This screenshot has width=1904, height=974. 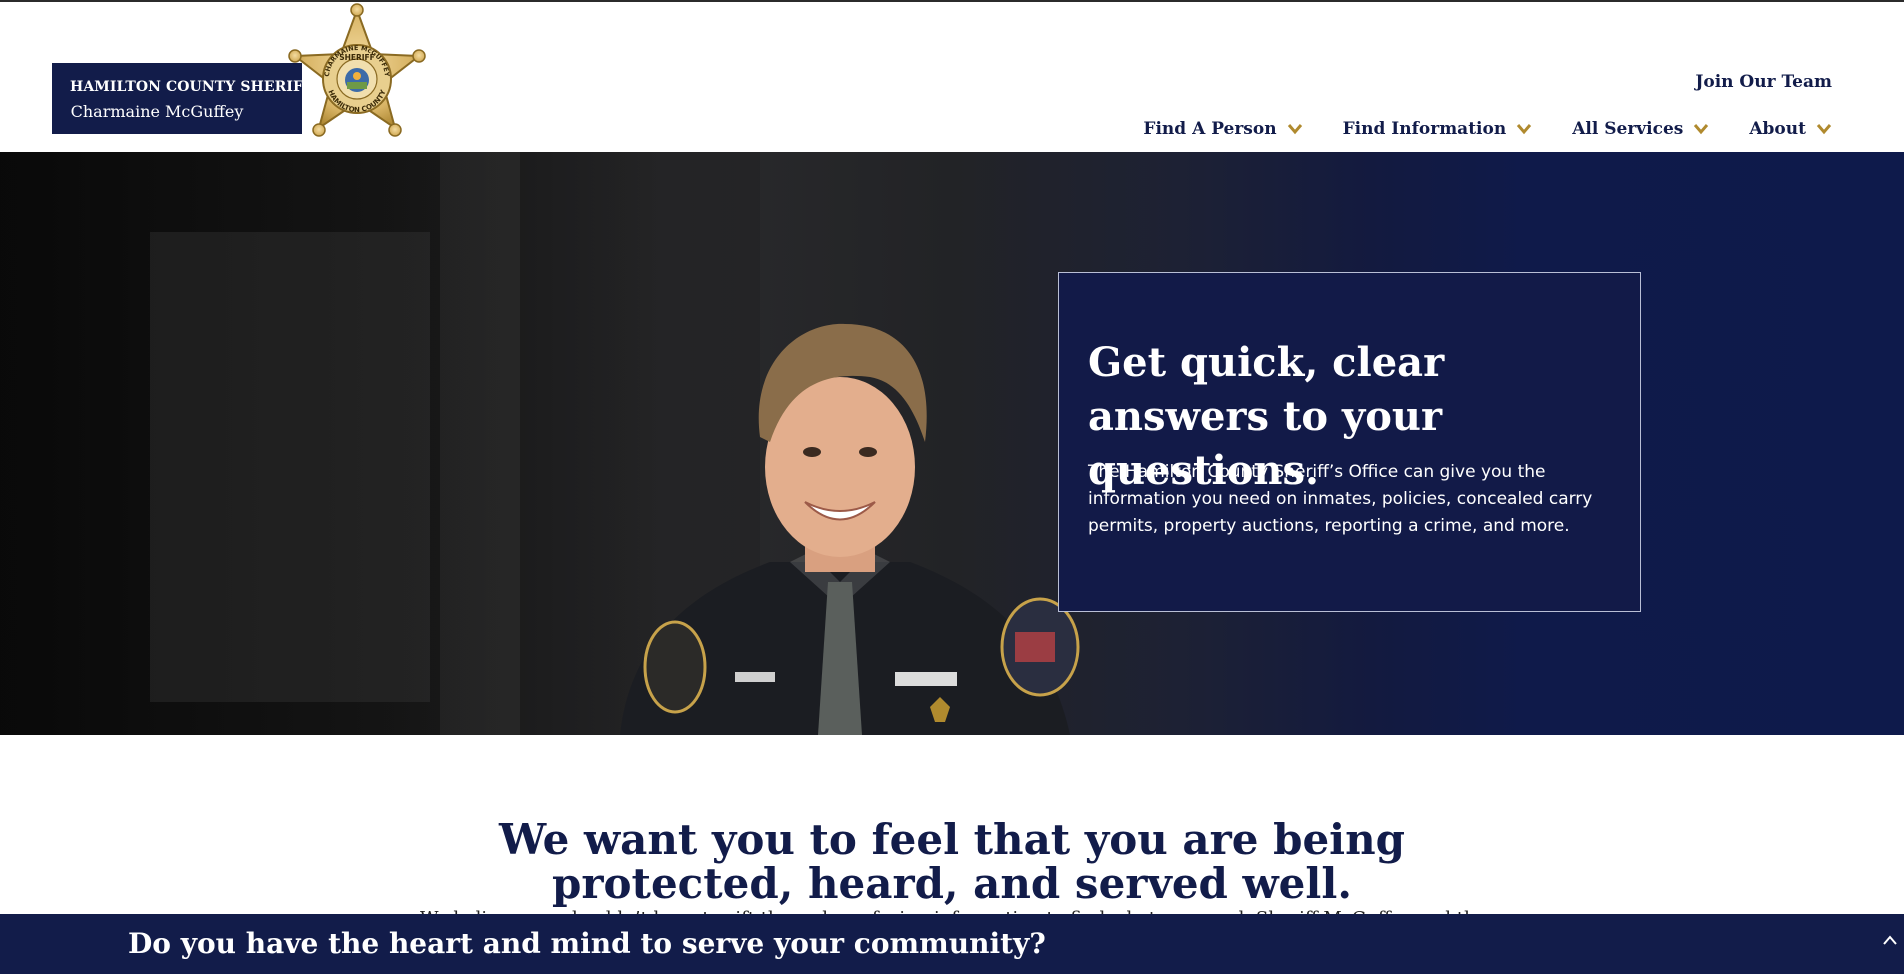 I want to click on nav-about: About, so click(x=1790, y=129).